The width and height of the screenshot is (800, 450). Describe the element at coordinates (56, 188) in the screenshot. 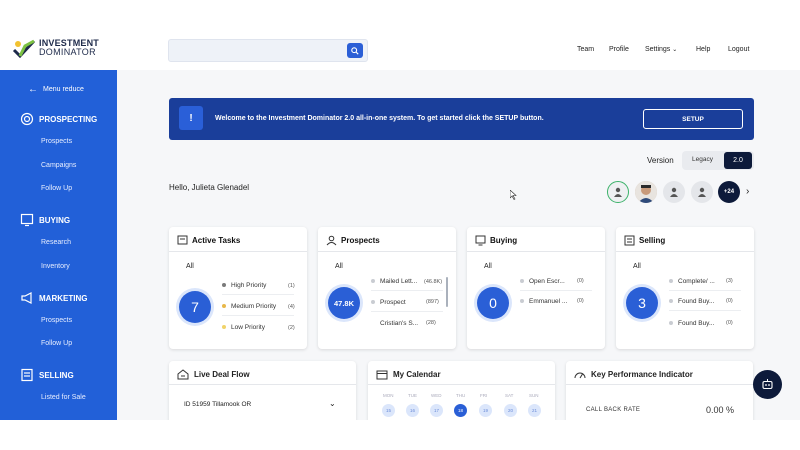

I see `sidebar-item-follow-up: Follow Up` at that location.